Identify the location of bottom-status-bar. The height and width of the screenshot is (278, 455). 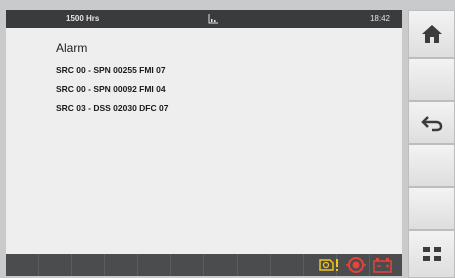
(204, 265).